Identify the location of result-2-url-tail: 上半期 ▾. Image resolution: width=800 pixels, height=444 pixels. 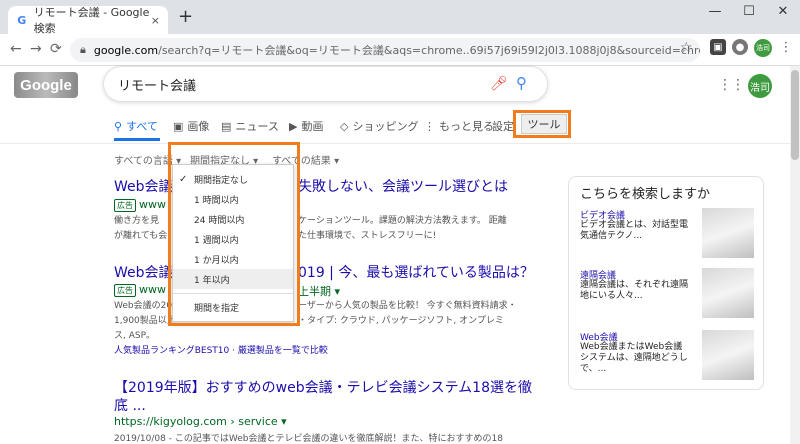
(319, 291).